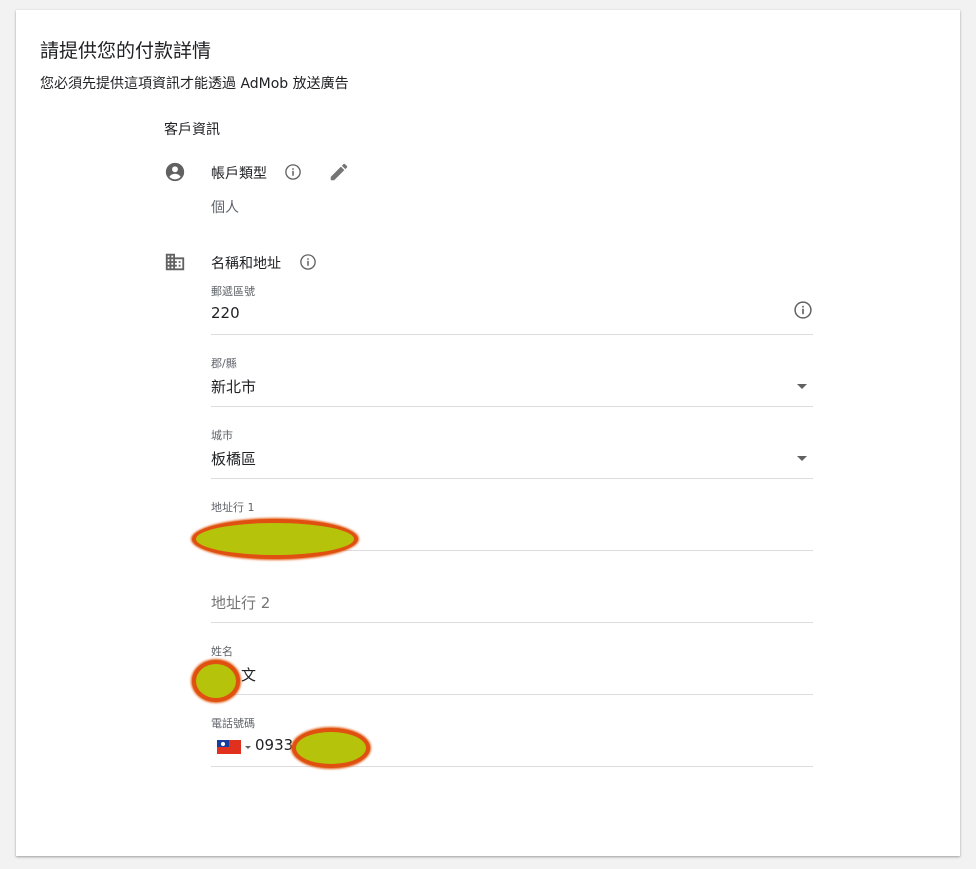  I want to click on customer-info-title: 客戶資訊, so click(192, 130).